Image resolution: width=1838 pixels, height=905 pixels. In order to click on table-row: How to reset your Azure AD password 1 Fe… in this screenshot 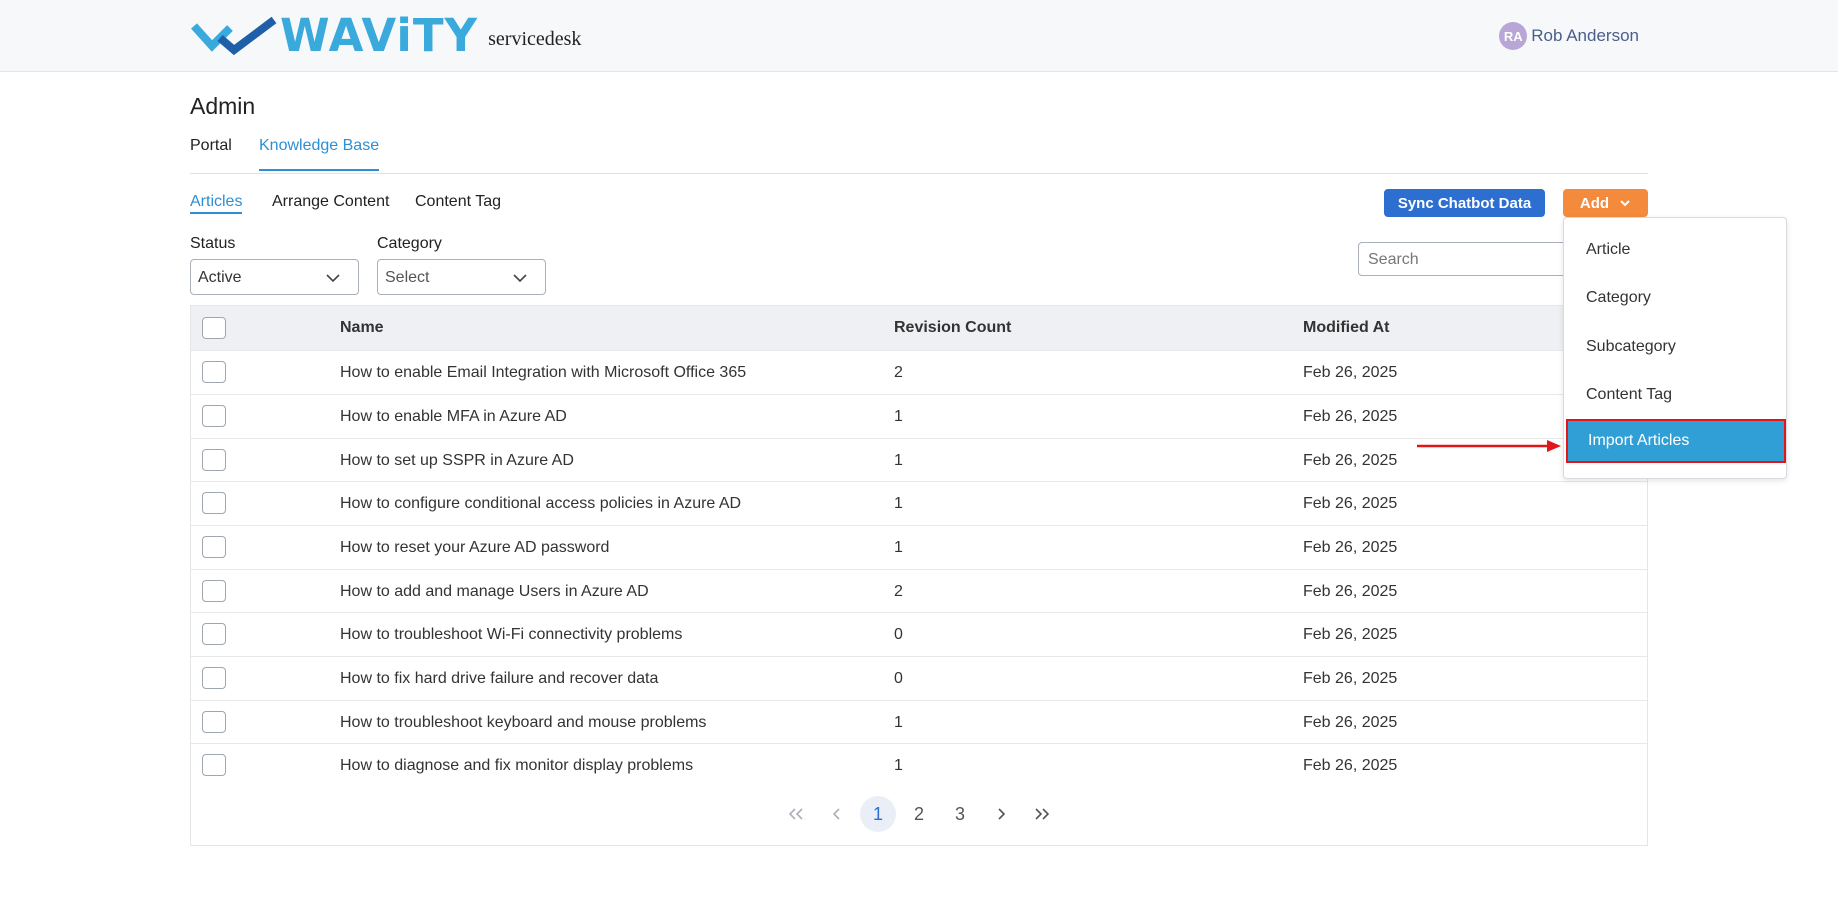, I will do `click(919, 547)`.